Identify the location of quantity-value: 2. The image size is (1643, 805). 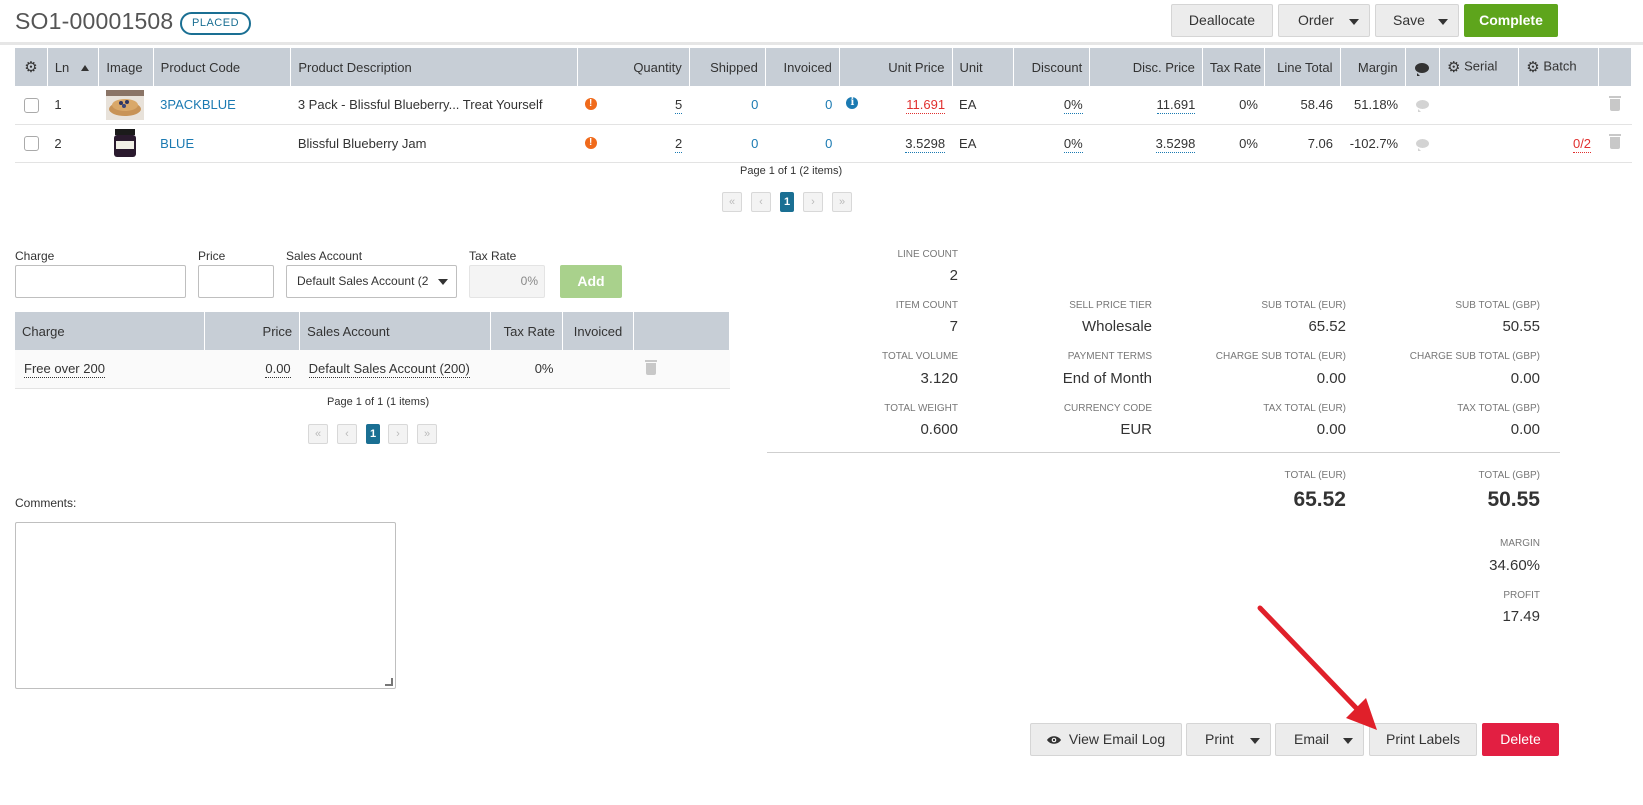
(679, 144).